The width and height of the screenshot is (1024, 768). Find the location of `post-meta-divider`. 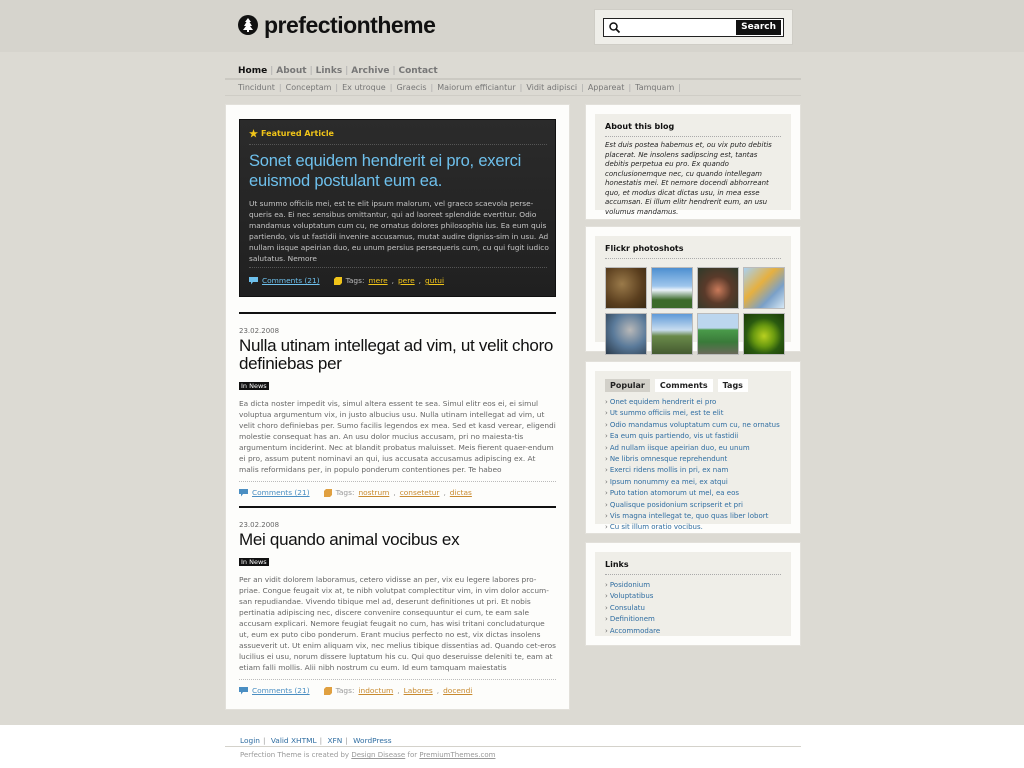

post-meta-divider is located at coordinates (397, 481).